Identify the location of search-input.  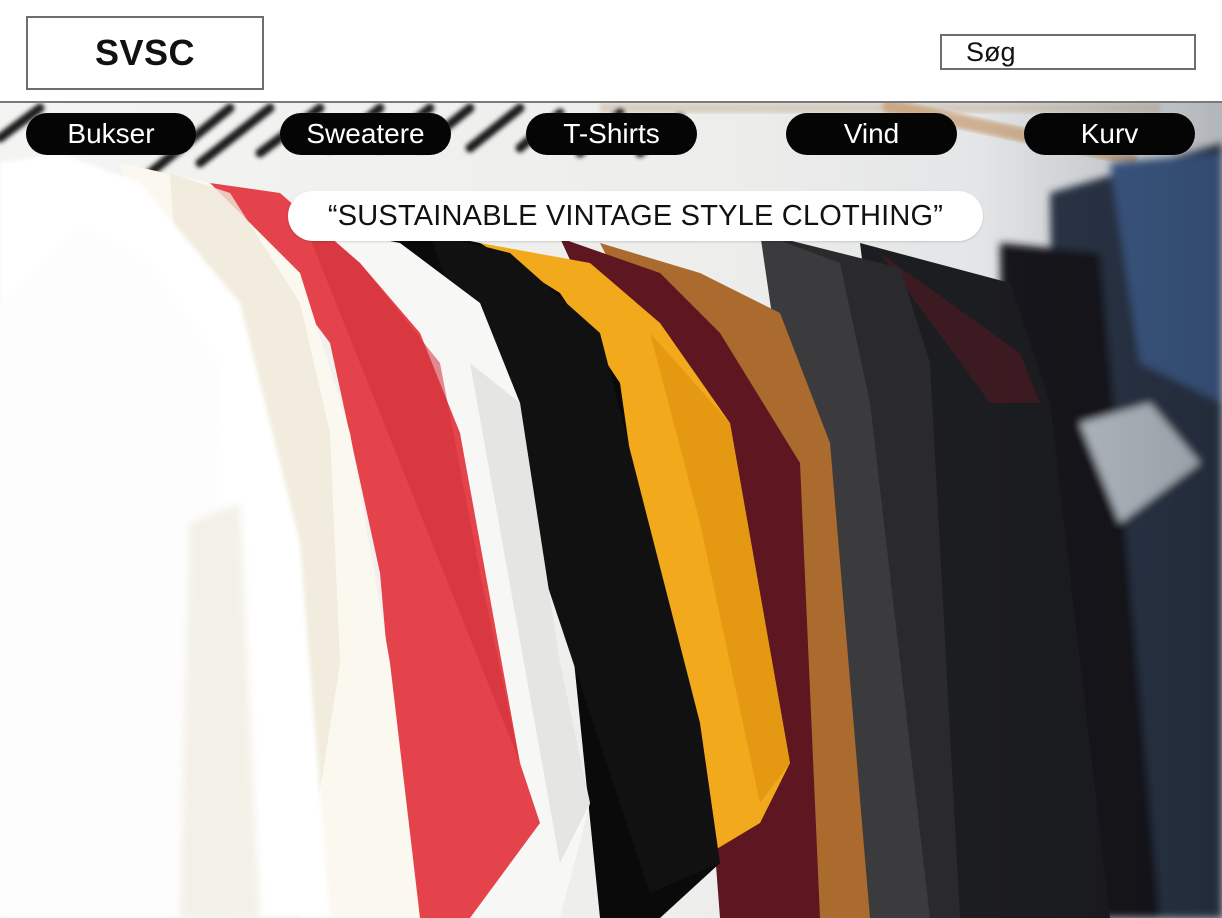
(1068, 52).